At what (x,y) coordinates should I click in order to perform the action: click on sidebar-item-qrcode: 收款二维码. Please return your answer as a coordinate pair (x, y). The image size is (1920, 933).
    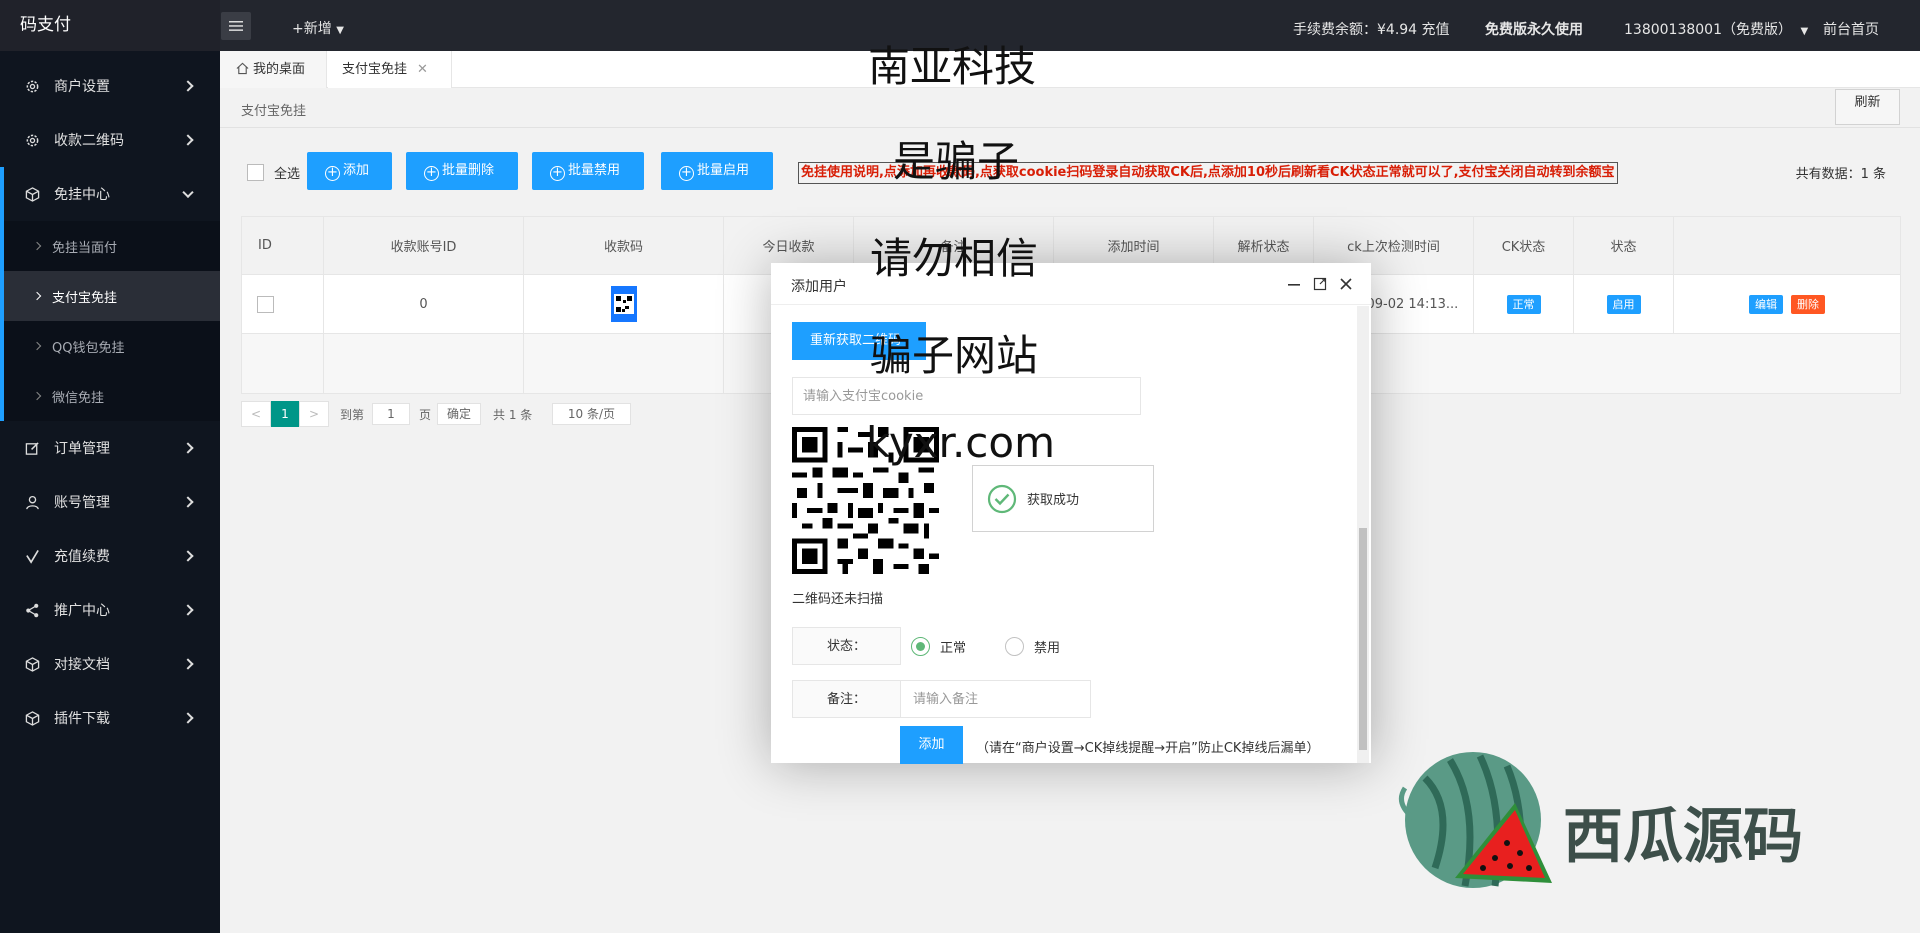
    Looking at the image, I should click on (110, 140).